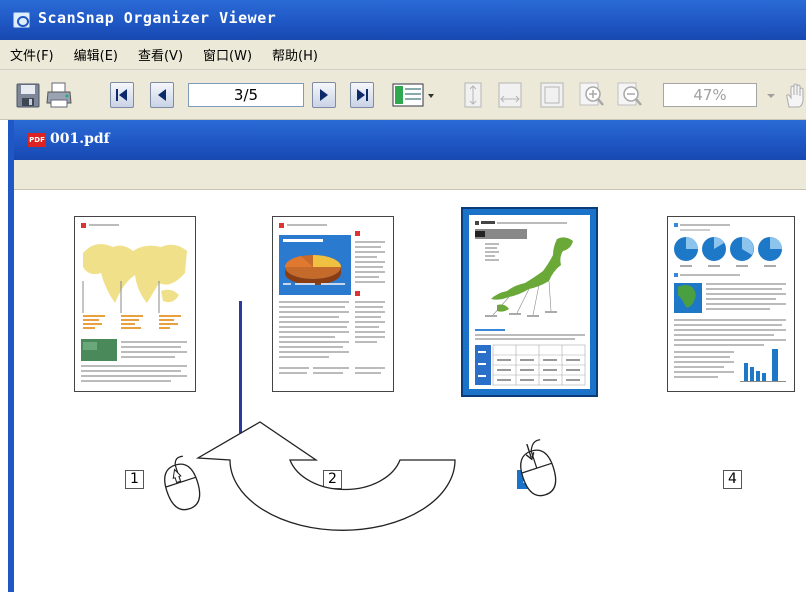 This screenshot has width=806, height=592. Describe the element at coordinates (182, 483) in the screenshot. I see `mouse-drop-icon` at that location.